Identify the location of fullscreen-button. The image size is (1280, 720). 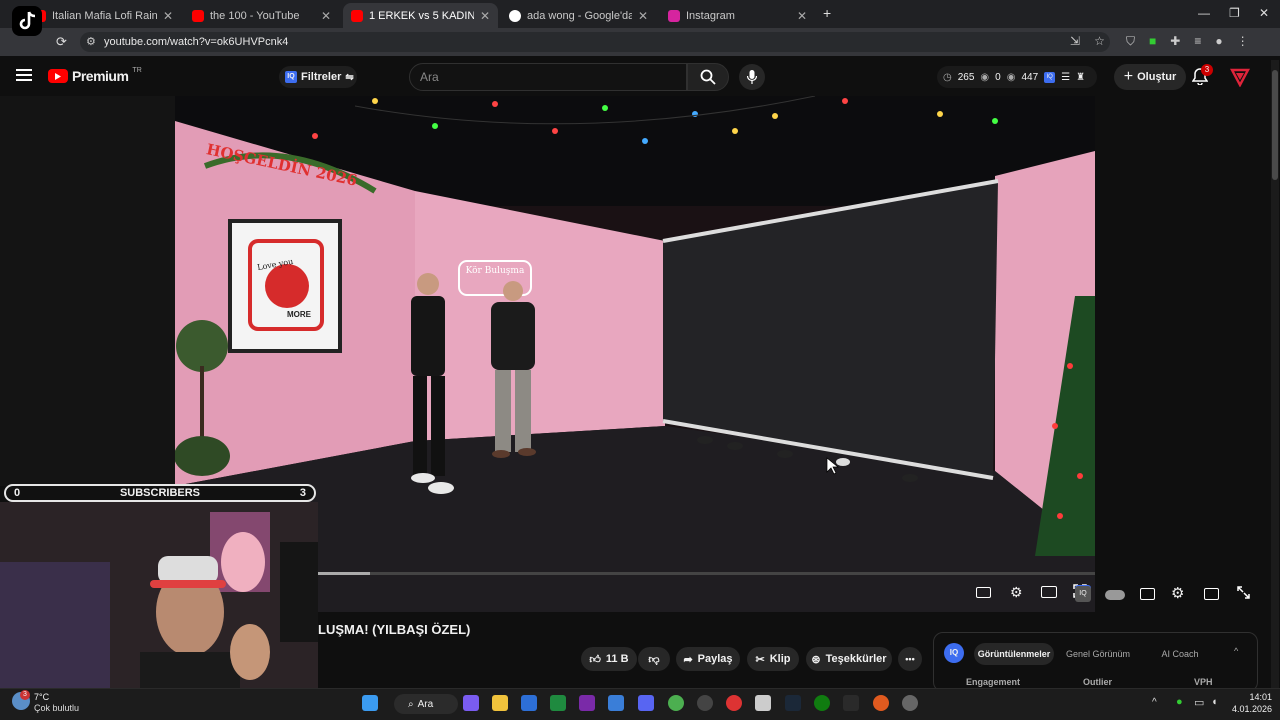
(1243, 595).